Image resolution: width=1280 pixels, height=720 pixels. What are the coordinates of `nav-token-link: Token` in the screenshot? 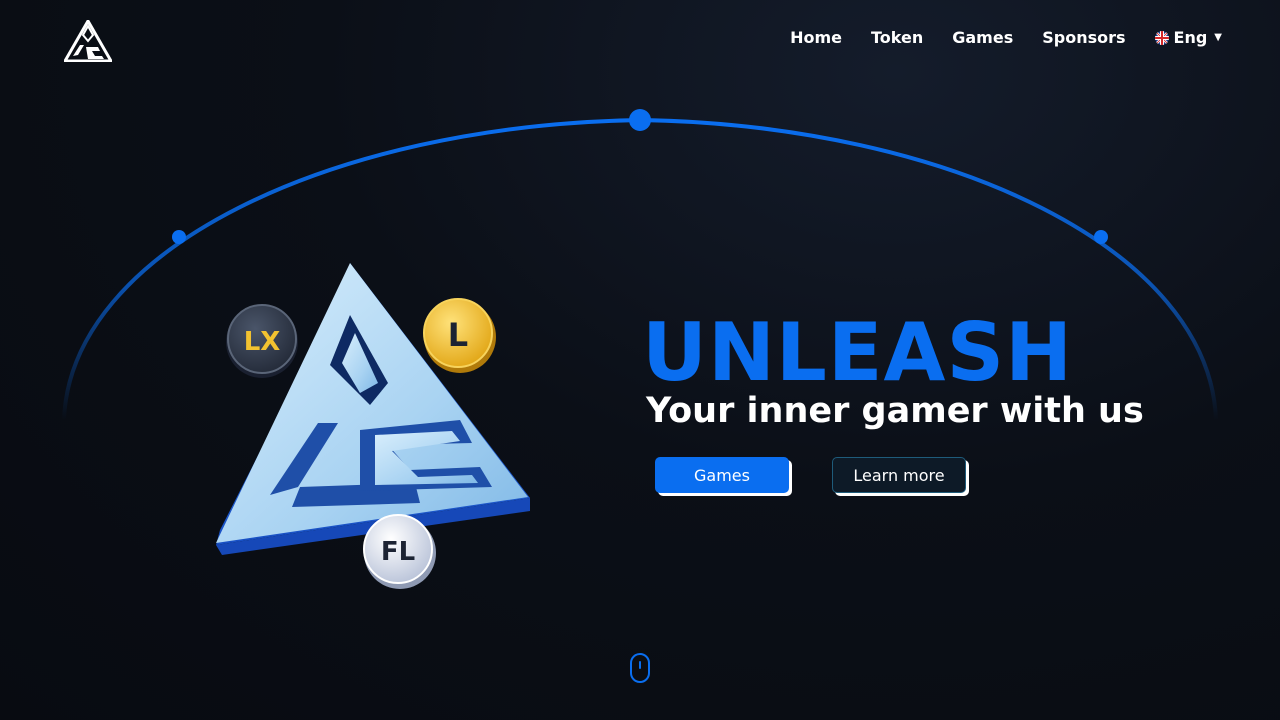 It's located at (897, 37).